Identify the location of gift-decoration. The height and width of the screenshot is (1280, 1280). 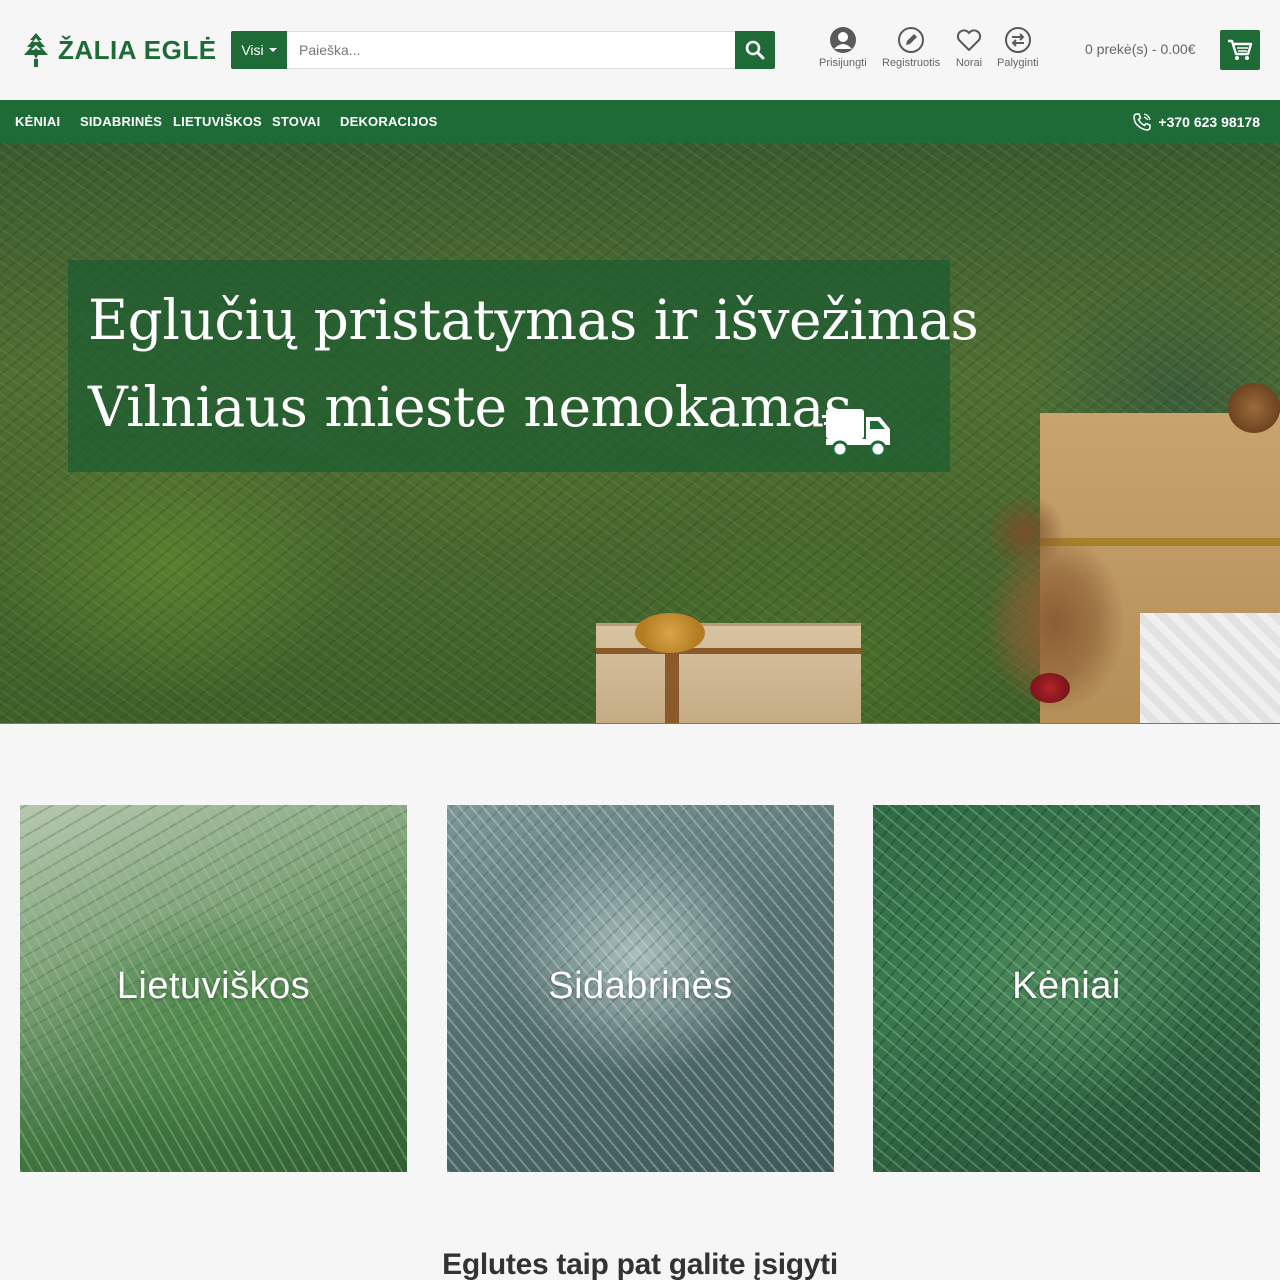
(1210, 668).